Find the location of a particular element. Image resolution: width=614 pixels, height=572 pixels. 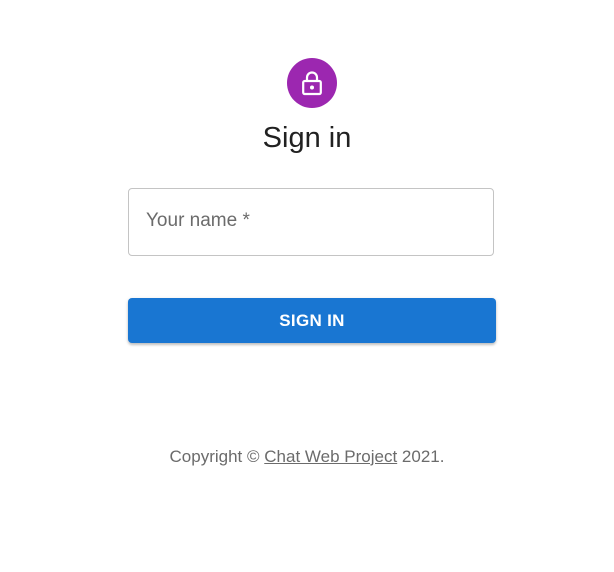

name-field: Your name * is located at coordinates (311, 222).